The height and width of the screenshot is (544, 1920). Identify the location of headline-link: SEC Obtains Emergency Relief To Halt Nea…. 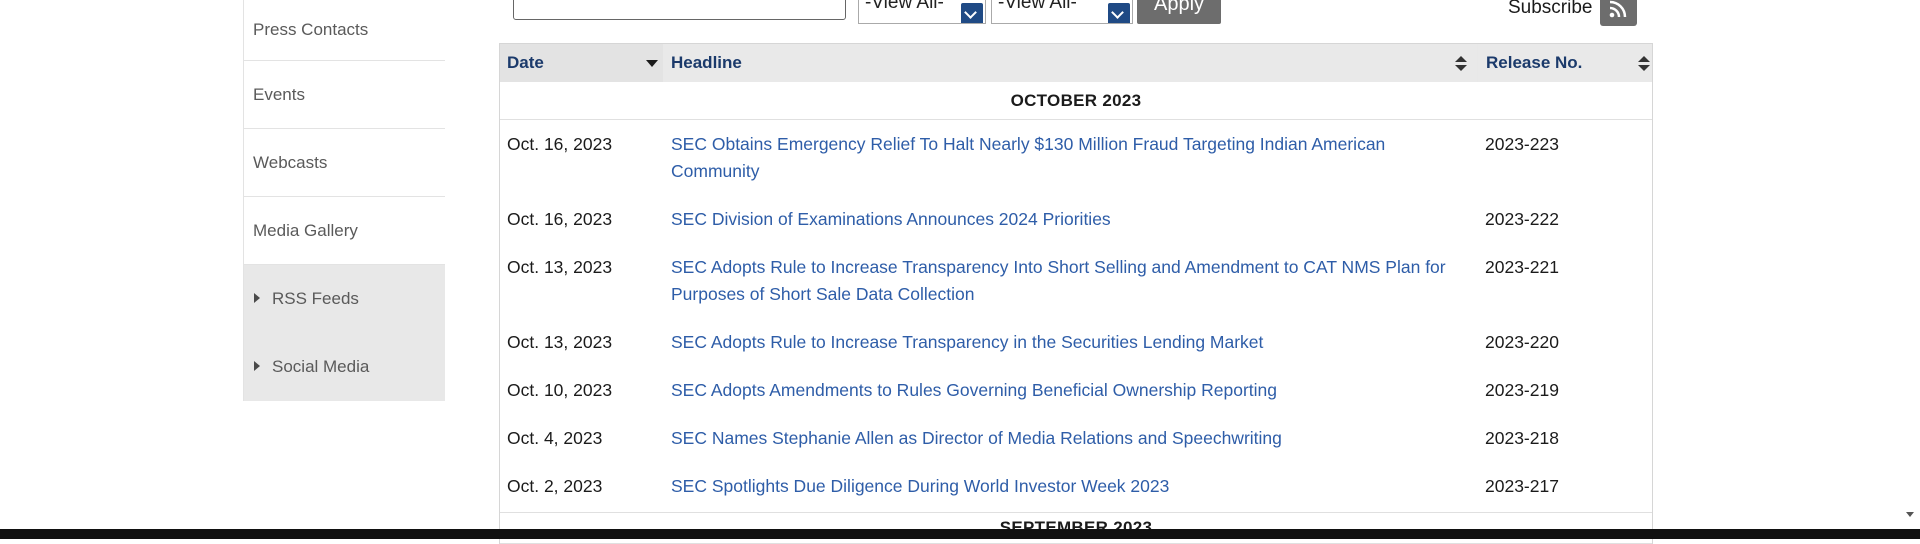
(1071, 158).